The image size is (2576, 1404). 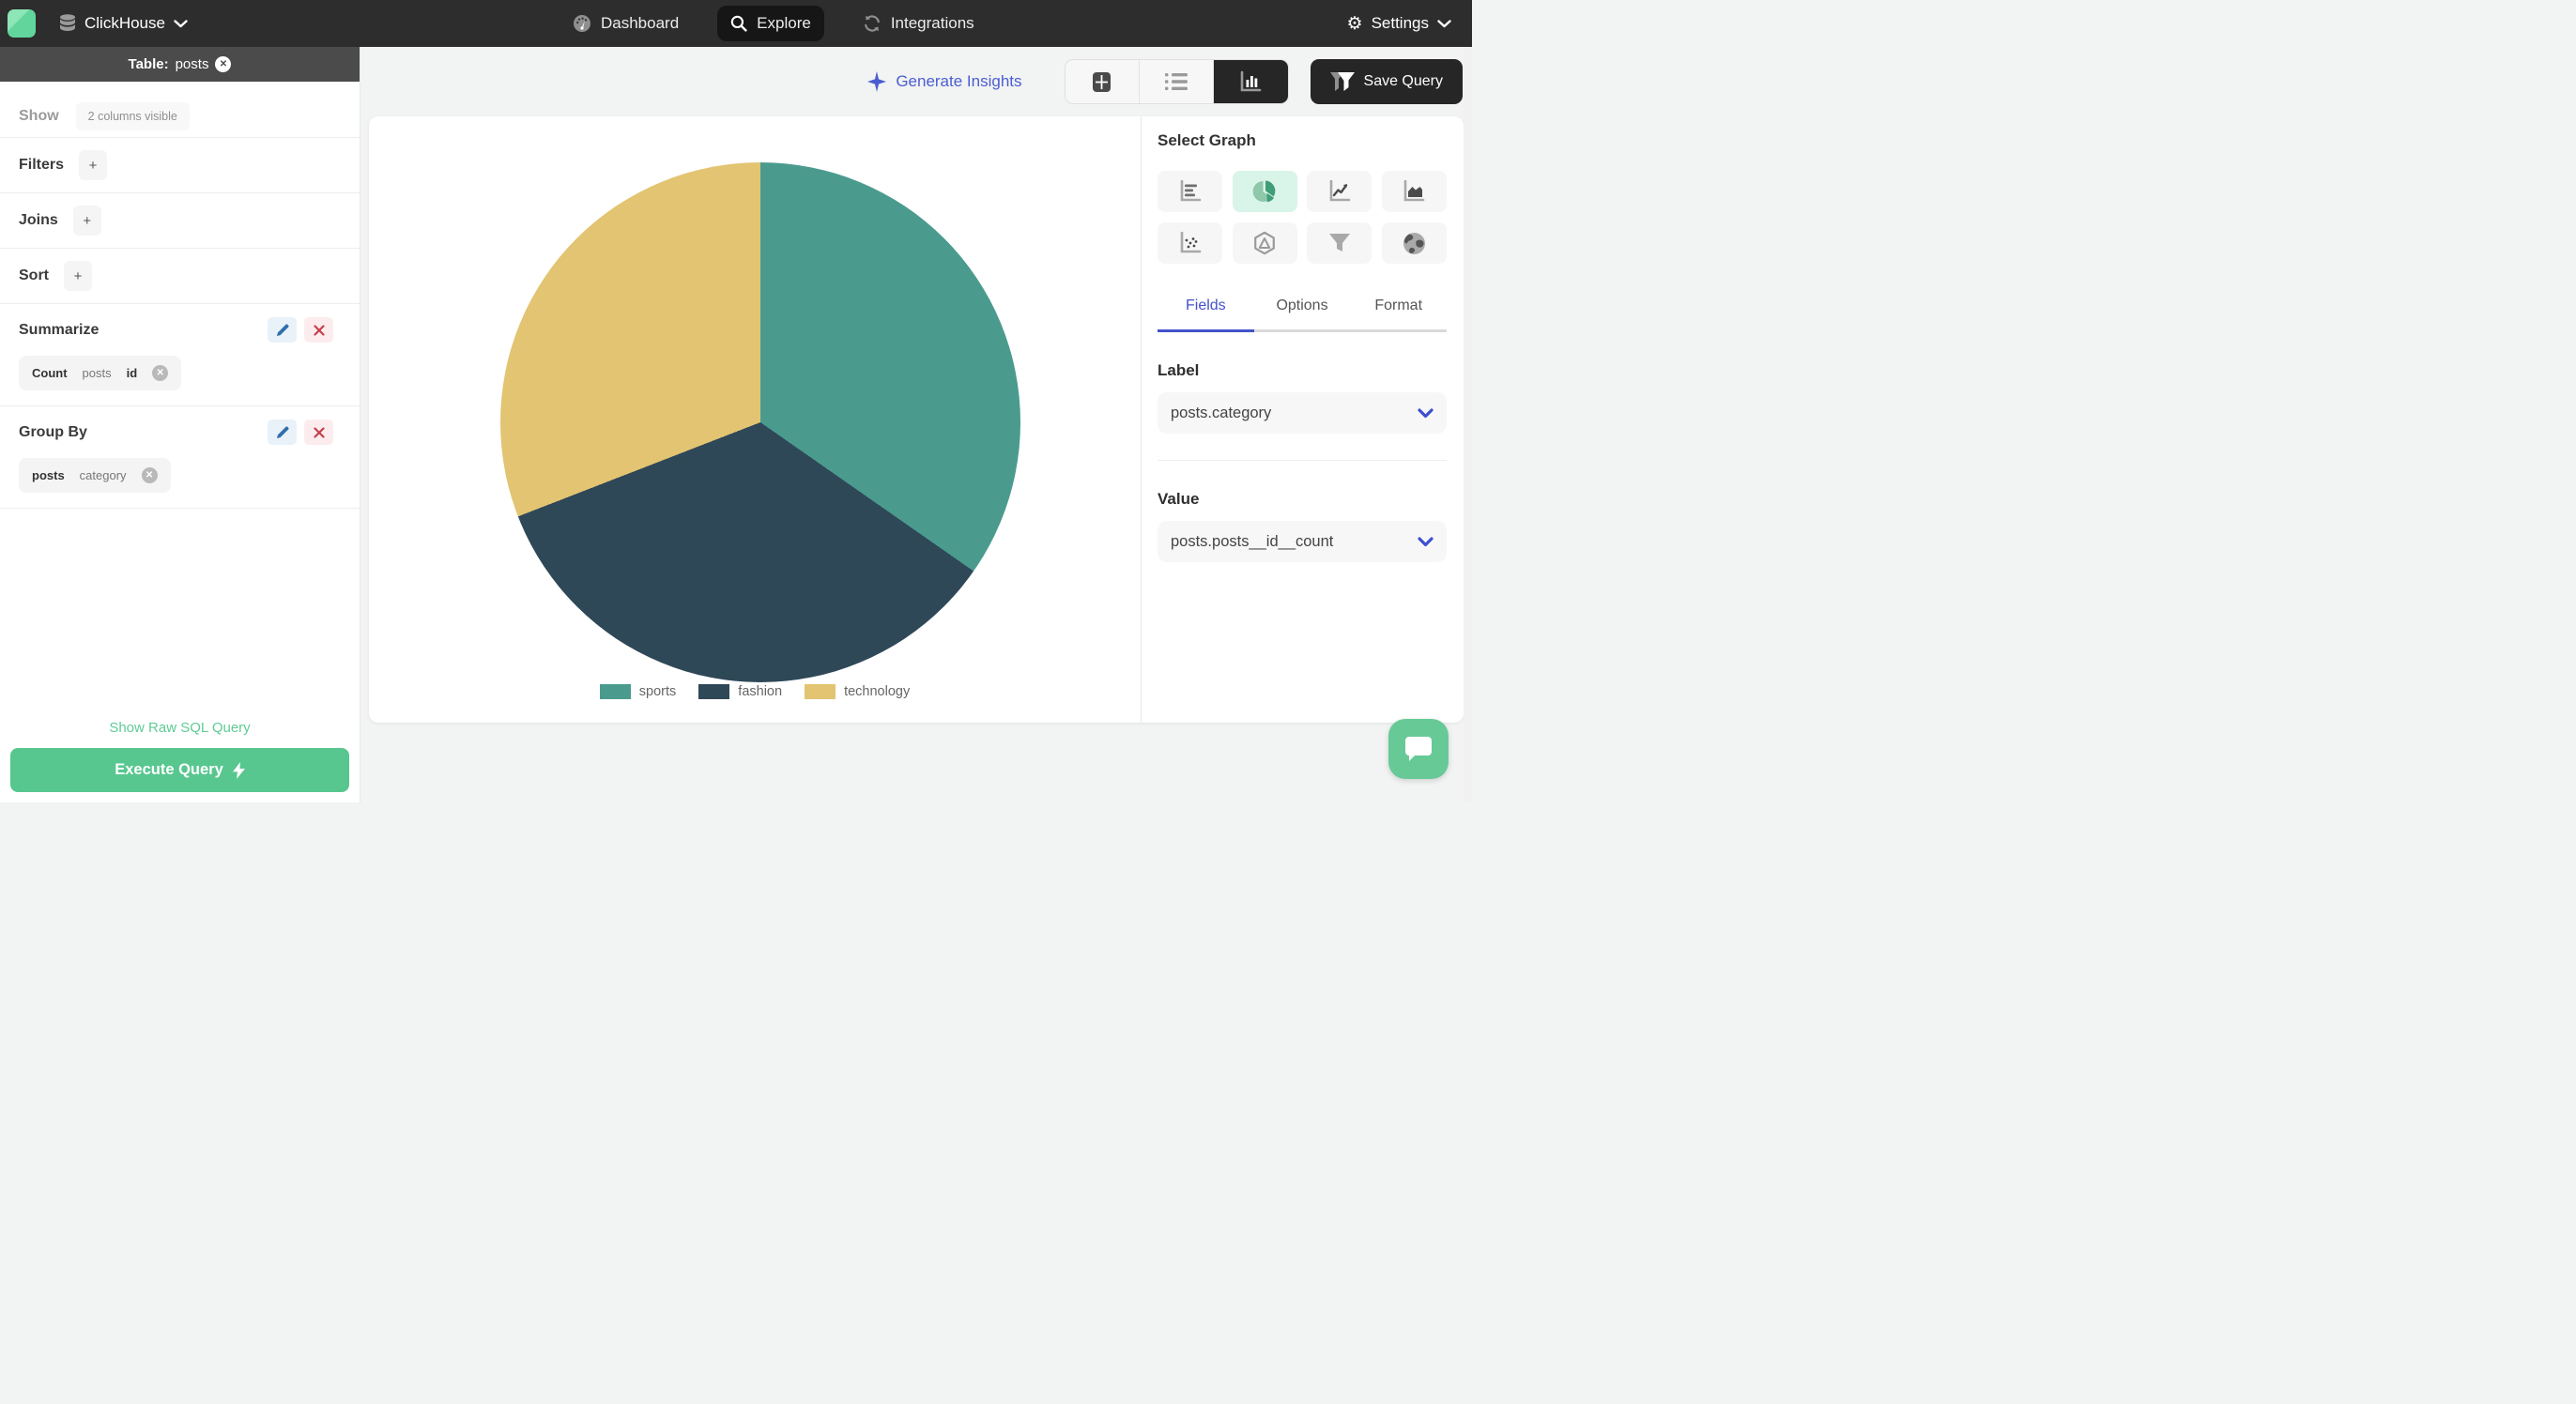 What do you see at coordinates (169, 769) in the screenshot?
I see `execute-query-label: Execute Query` at bounding box center [169, 769].